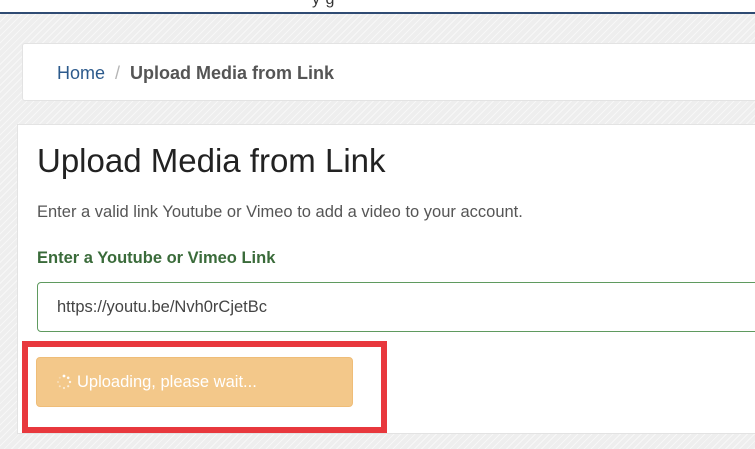  What do you see at coordinates (396, 307) in the screenshot?
I see `video-link-input` at bounding box center [396, 307].